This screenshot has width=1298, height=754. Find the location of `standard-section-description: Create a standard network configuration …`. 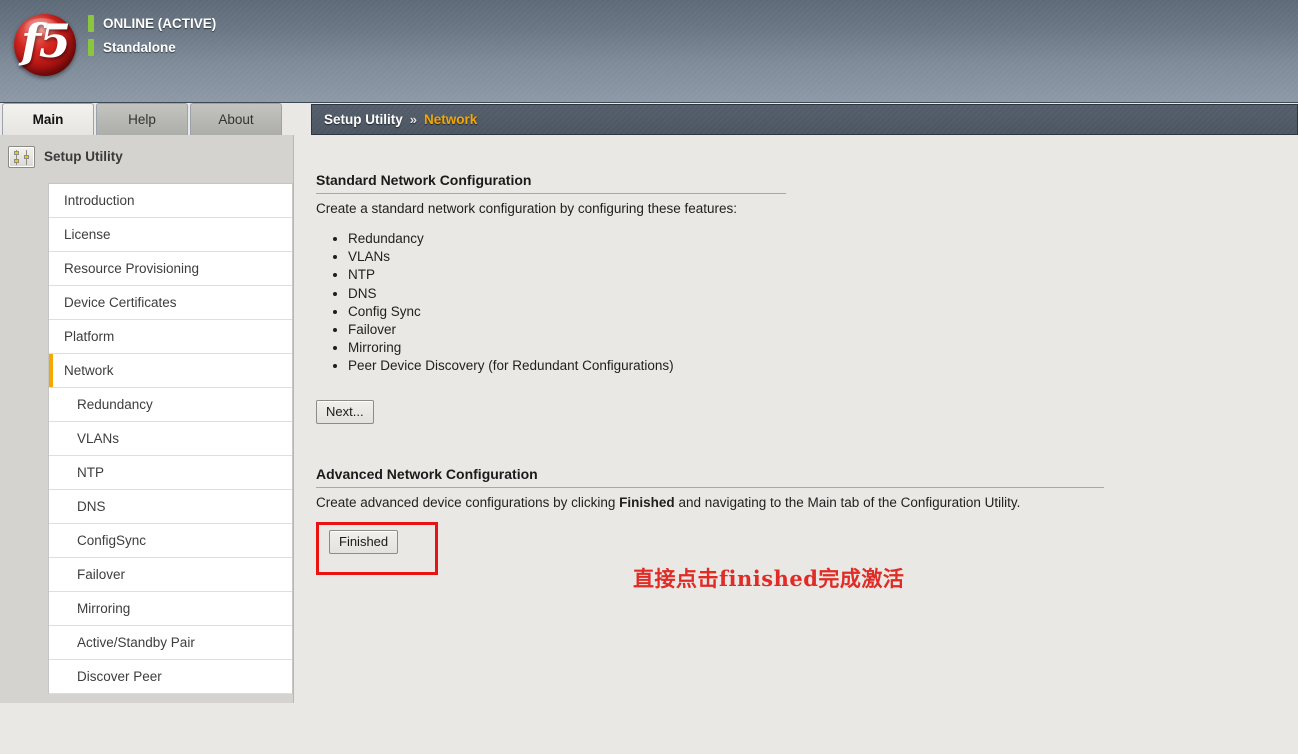

standard-section-description: Create a standard network configuration … is located at coordinates (526, 208).